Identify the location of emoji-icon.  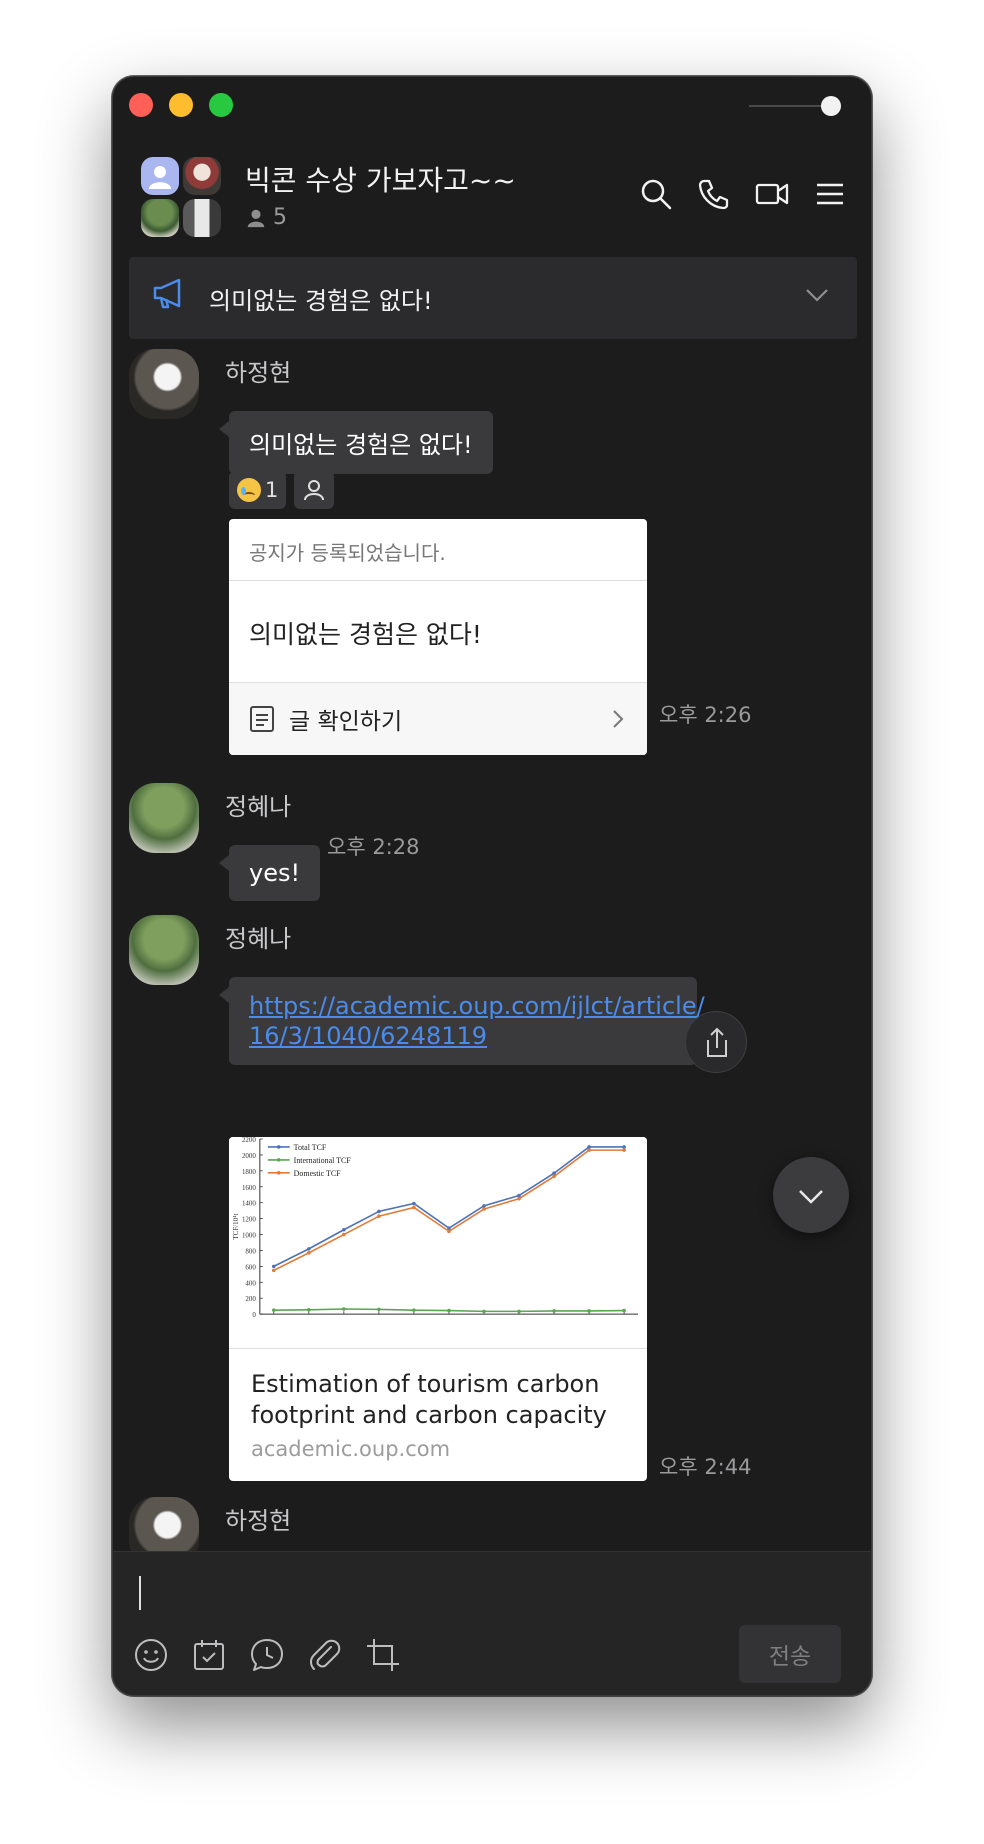
(151, 1655).